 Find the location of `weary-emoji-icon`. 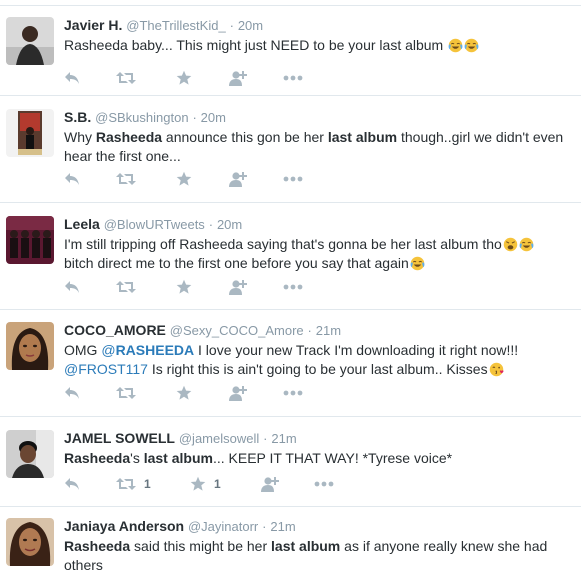

weary-emoji-icon is located at coordinates (510, 244).